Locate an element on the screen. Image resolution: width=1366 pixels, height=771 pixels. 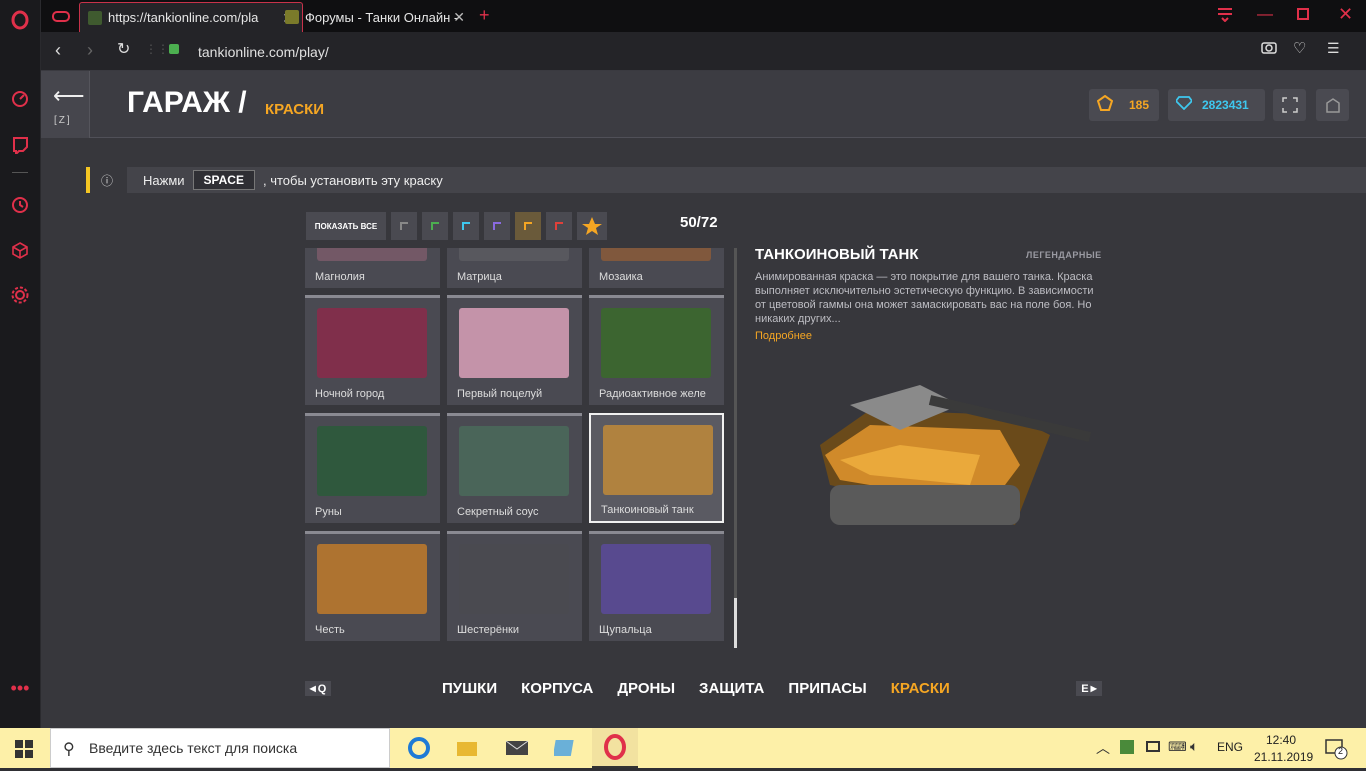
paint-card: Секретный соус is located at coordinates (514, 468).